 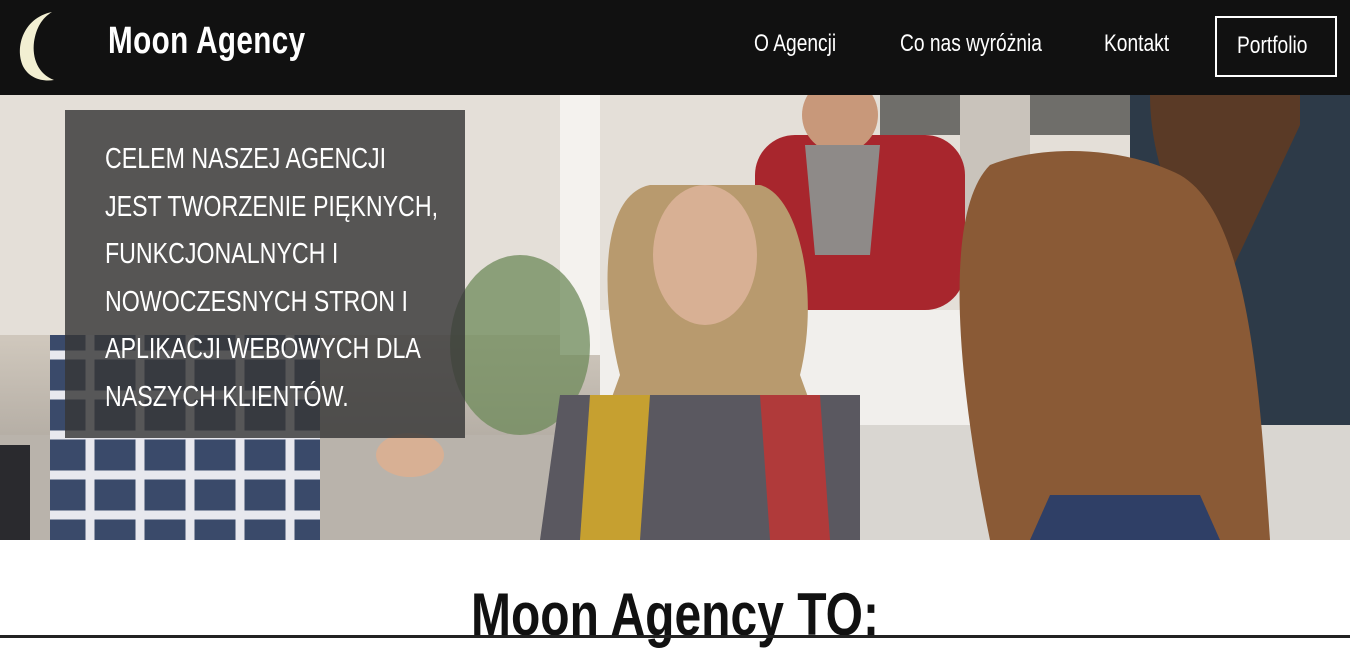 I want to click on portfolio-button: Portfolio, so click(x=1276, y=46).